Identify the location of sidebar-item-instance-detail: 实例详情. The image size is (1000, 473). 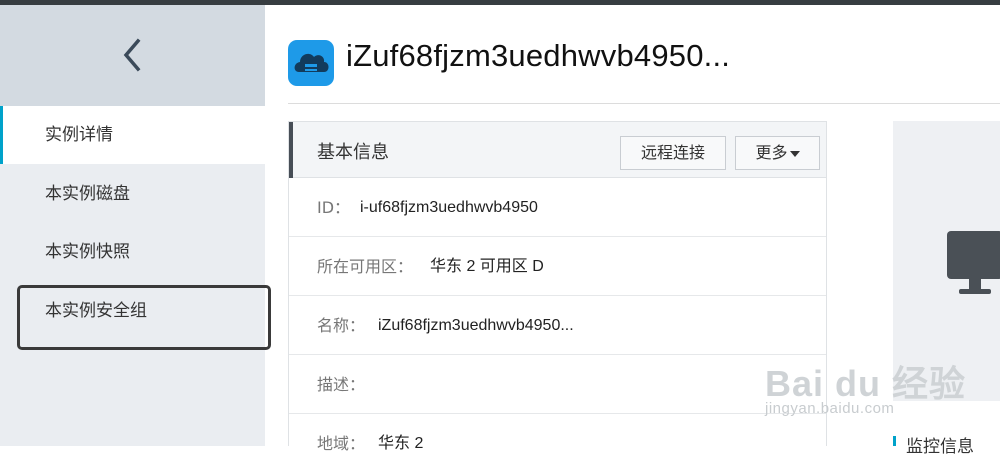
(132, 135).